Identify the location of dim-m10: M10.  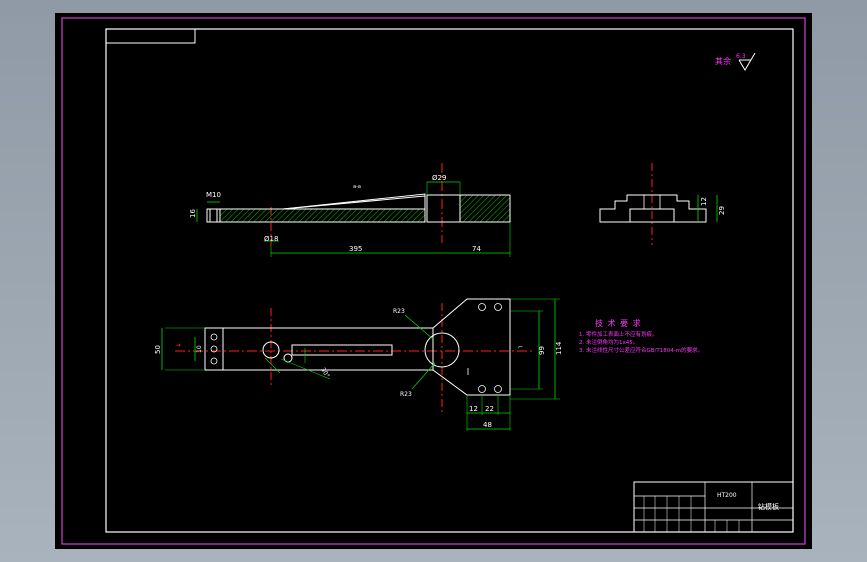
(213, 195).